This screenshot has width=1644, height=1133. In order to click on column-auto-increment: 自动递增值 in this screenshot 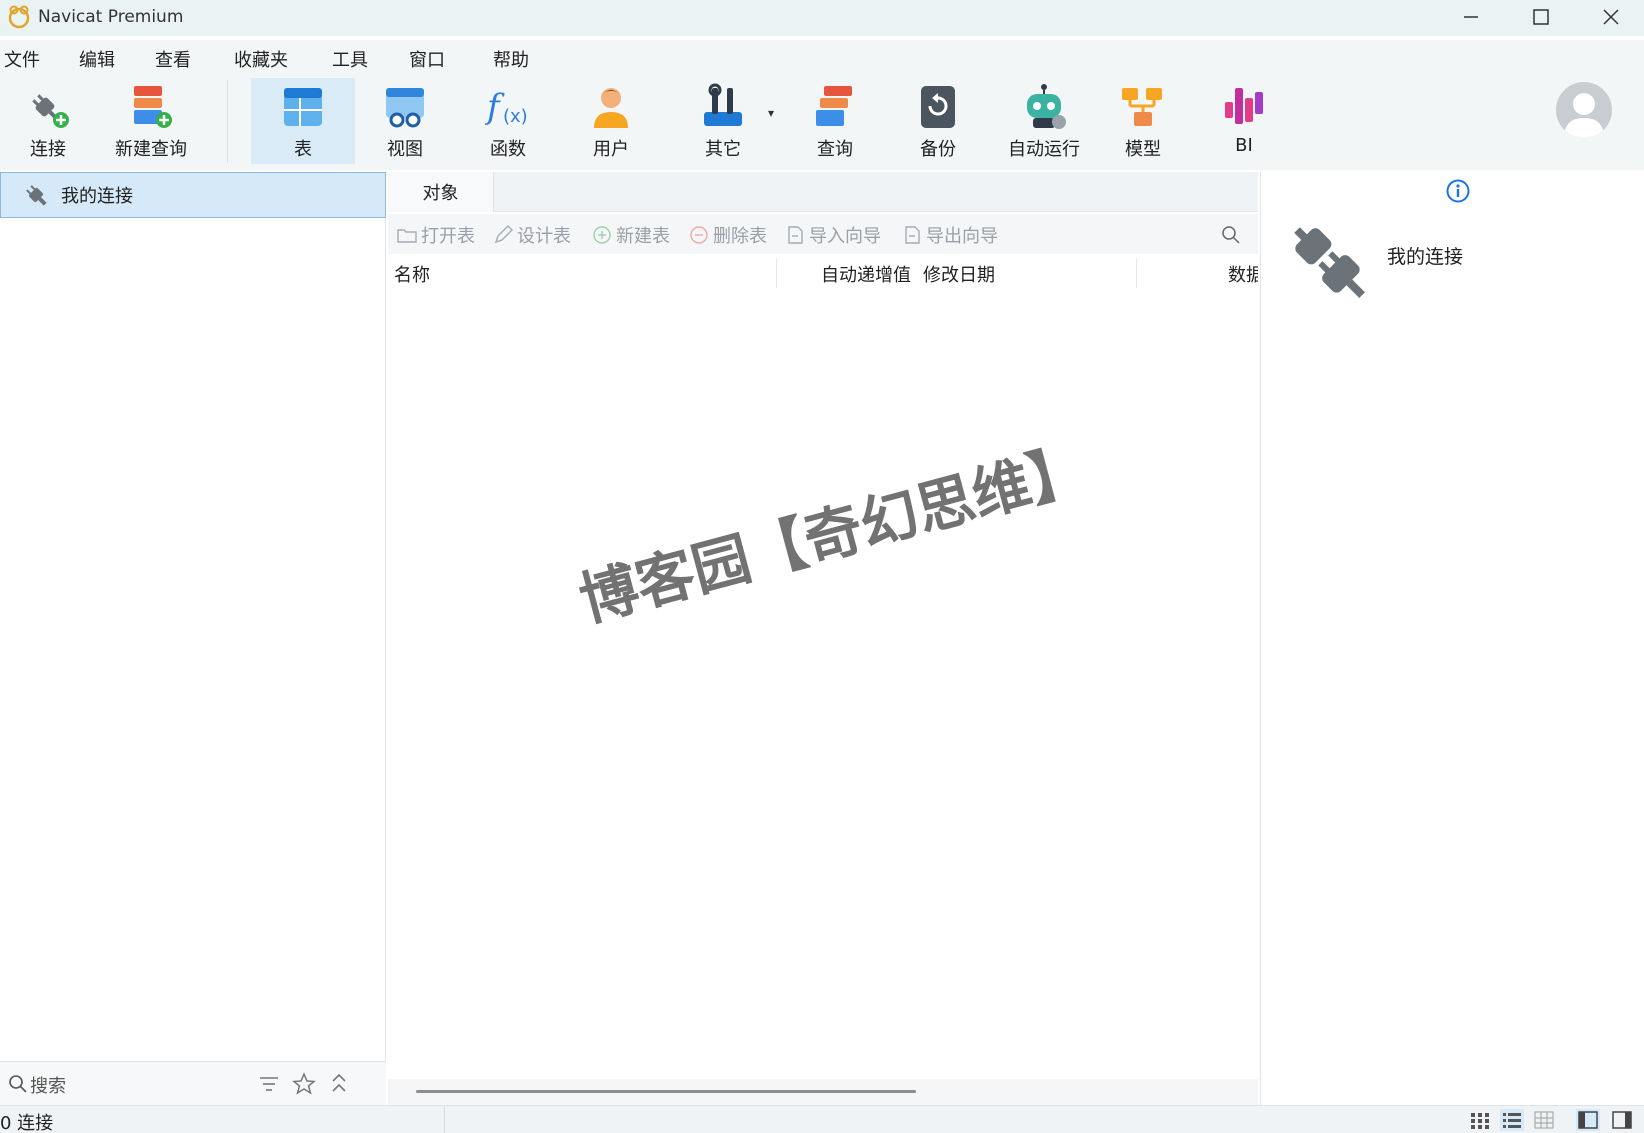, I will do `click(866, 274)`.